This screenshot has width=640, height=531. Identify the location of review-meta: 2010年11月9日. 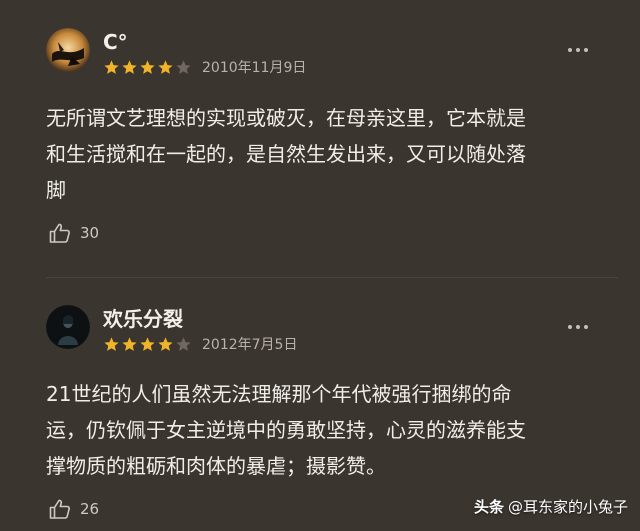
(204, 67).